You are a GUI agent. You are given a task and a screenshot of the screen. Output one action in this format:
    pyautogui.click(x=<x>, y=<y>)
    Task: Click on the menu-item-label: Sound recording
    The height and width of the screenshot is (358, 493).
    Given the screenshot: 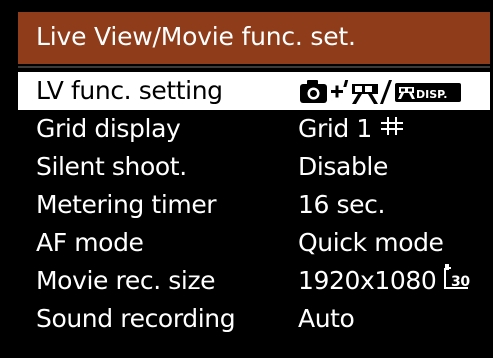 What is the action you would take?
    pyautogui.click(x=136, y=318)
    